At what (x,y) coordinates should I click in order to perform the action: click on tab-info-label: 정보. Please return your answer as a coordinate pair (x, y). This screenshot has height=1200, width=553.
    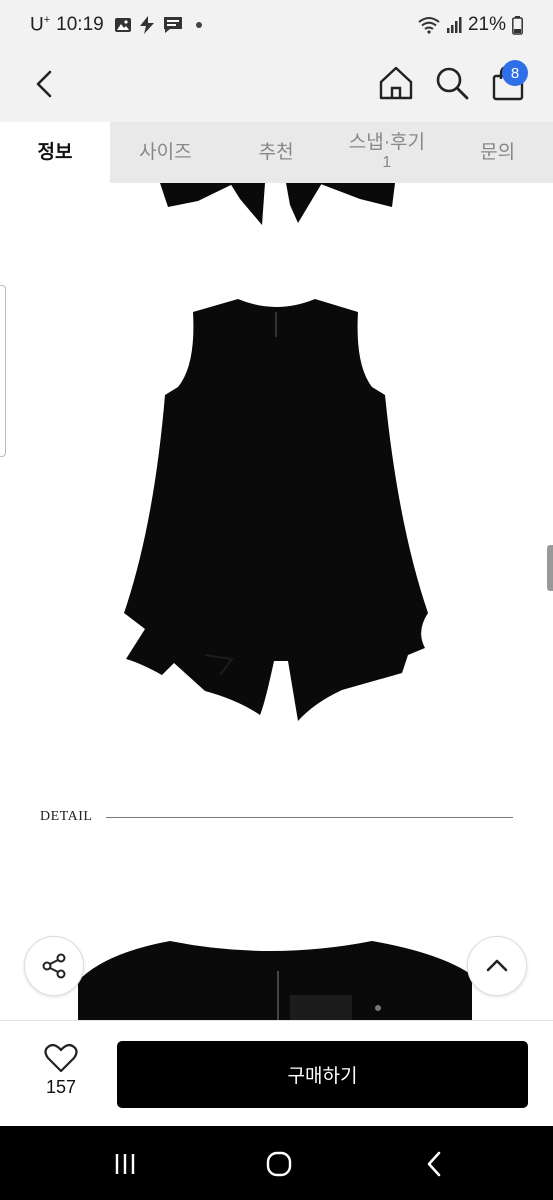
    Looking at the image, I should click on (55, 152).